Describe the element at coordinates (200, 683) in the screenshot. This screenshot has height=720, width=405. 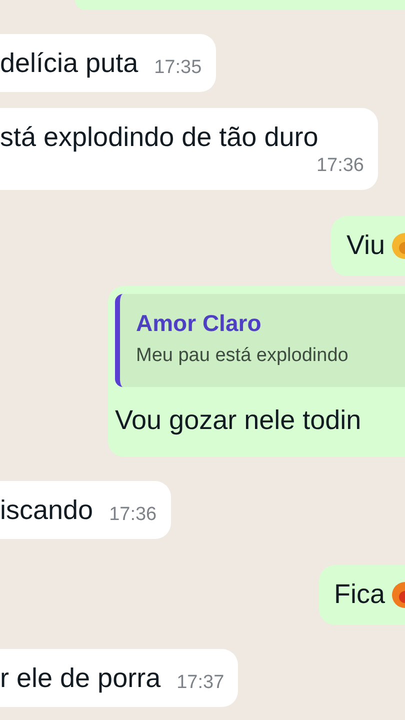
I see `message-time: 17:37` at that location.